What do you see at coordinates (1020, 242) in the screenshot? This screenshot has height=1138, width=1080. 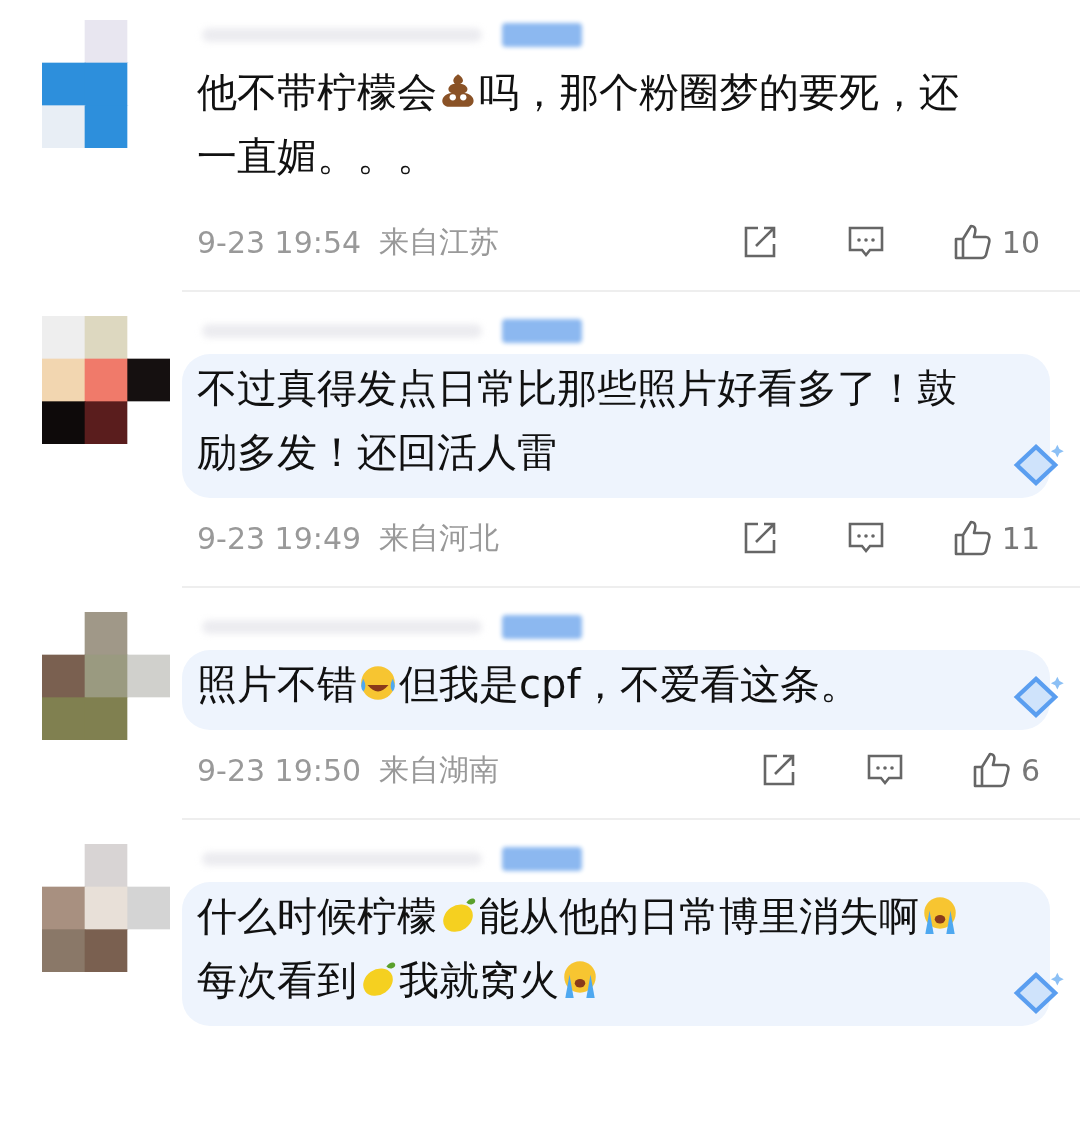 I see `like-count: 10` at bounding box center [1020, 242].